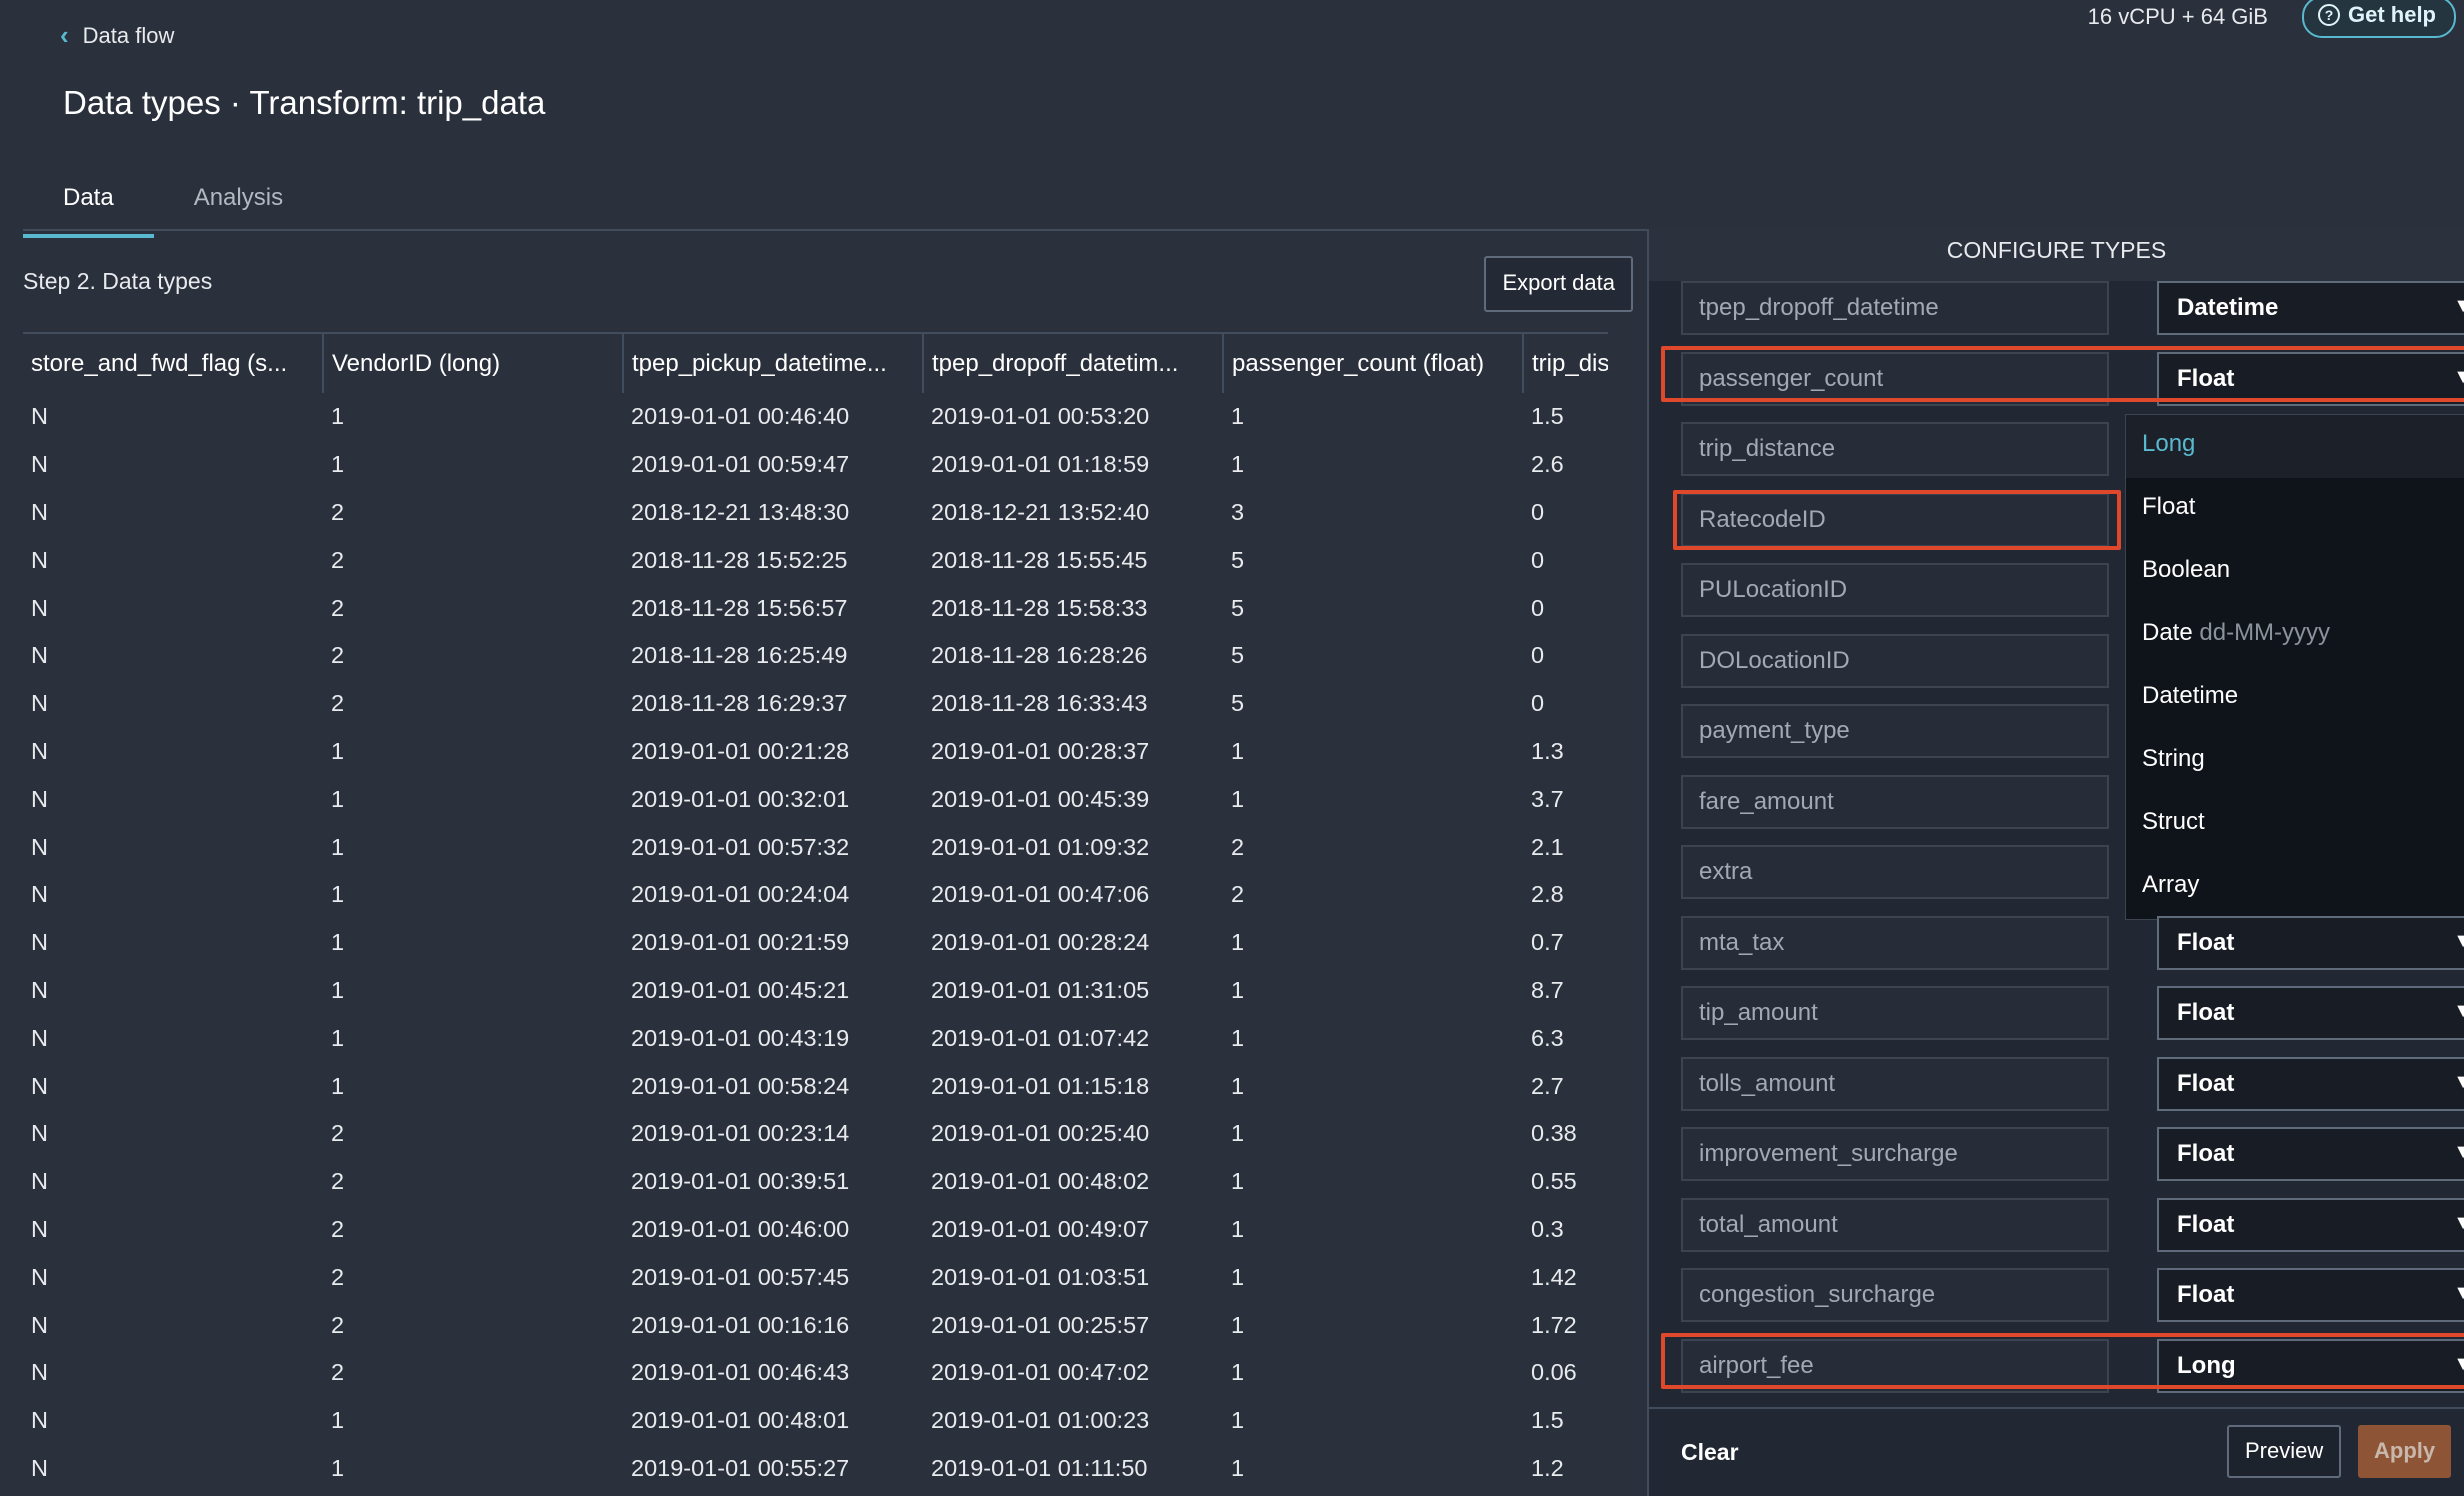 This screenshot has height=1496, width=2464. I want to click on table-cell: 1.72, so click(1554, 1324).